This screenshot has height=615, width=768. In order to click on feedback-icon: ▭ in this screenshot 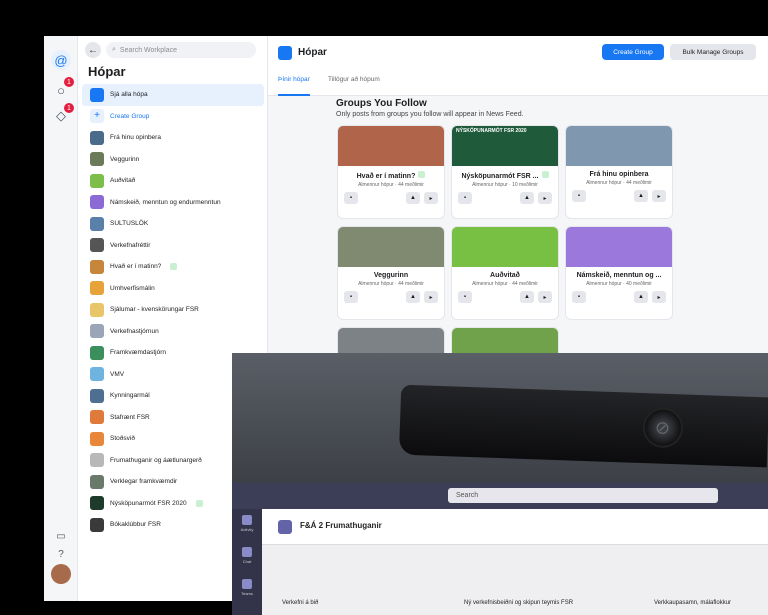, I will do `click(61, 536)`.